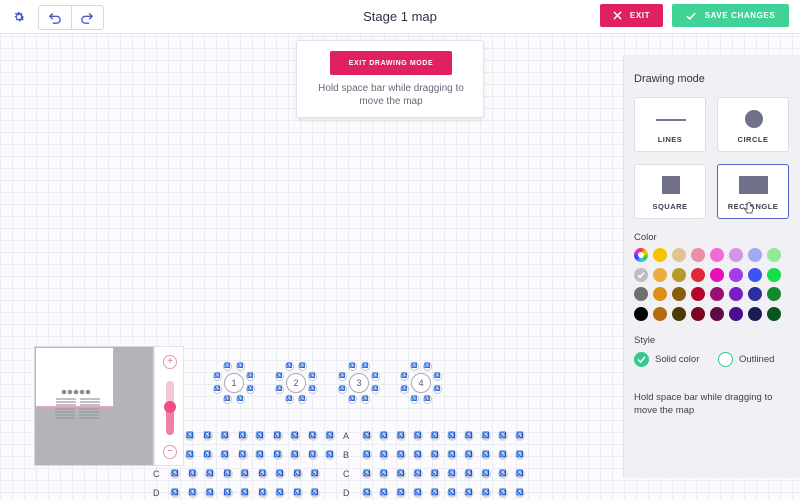 This screenshot has height=500, width=800. What do you see at coordinates (670, 191) in the screenshot?
I see `tool-square: SQUARE` at bounding box center [670, 191].